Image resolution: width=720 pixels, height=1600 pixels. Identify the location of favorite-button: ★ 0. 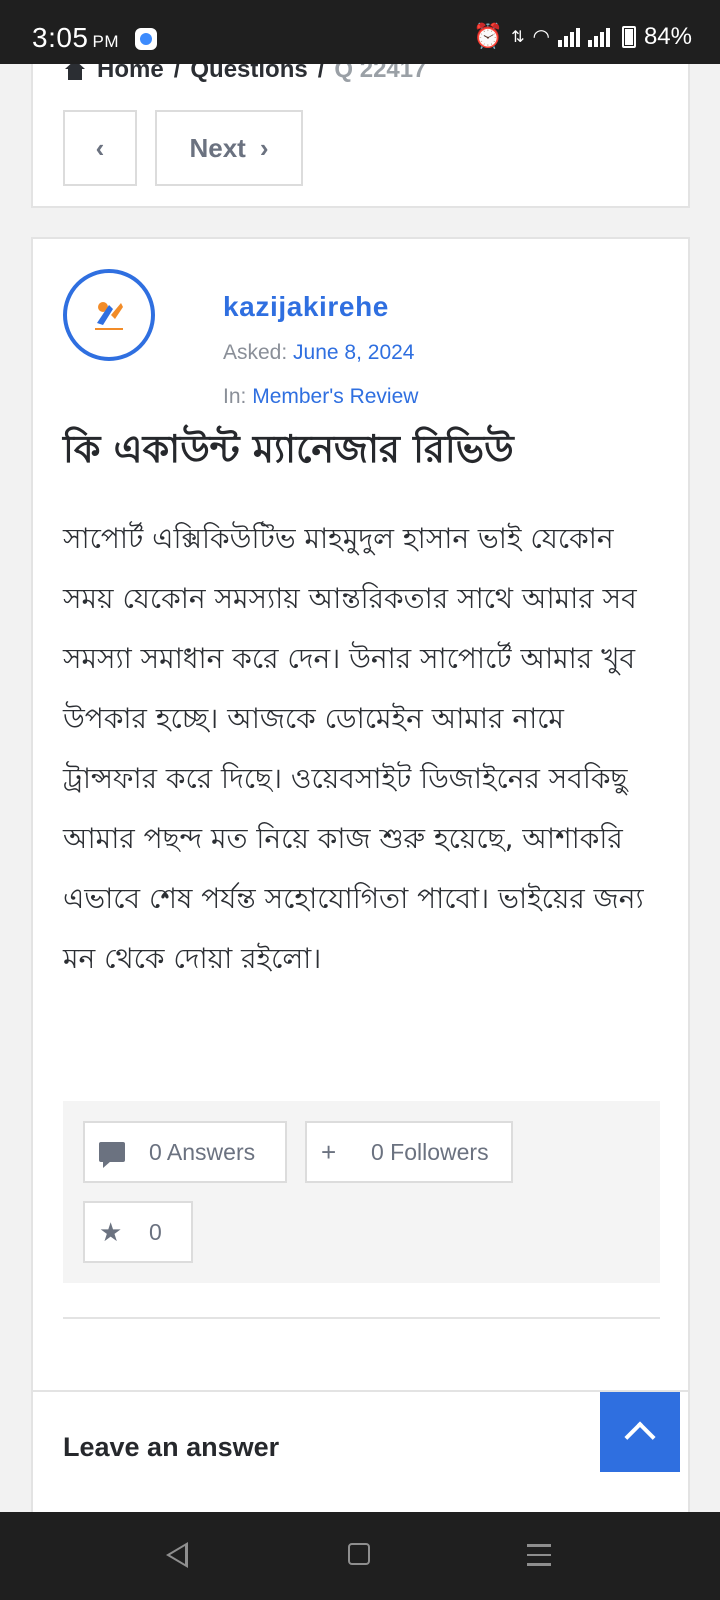
(138, 1232).